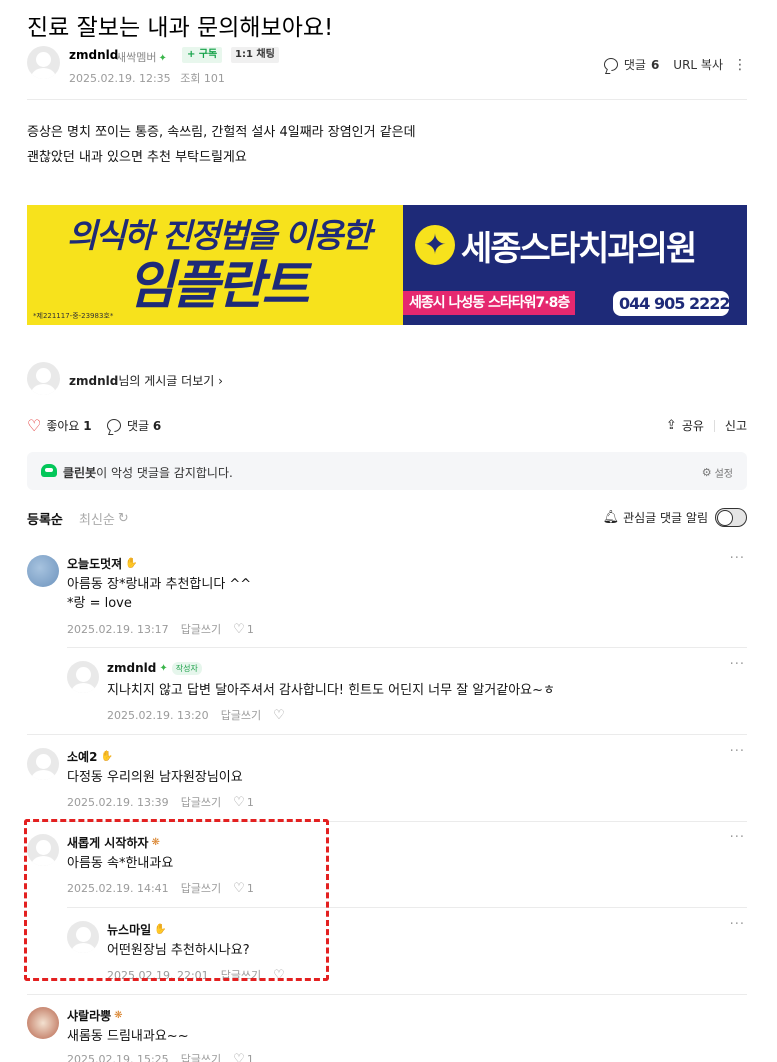 The image size is (777, 1062). What do you see at coordinates (579, 249) in the screenshot?
I see `ad-clinic-name: 세종스타치과의원` at bounding box center [579, 249].